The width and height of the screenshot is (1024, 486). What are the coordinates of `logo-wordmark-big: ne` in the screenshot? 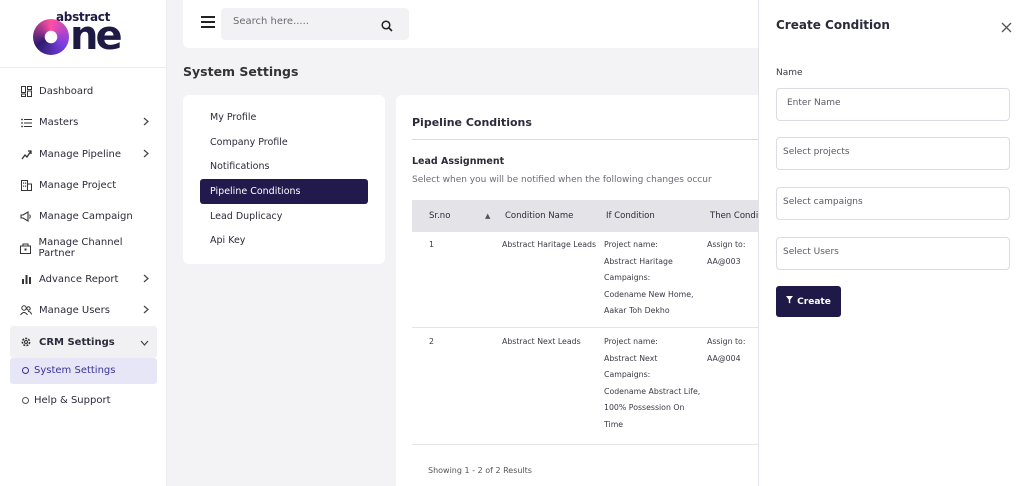 It's located at (78, 36).